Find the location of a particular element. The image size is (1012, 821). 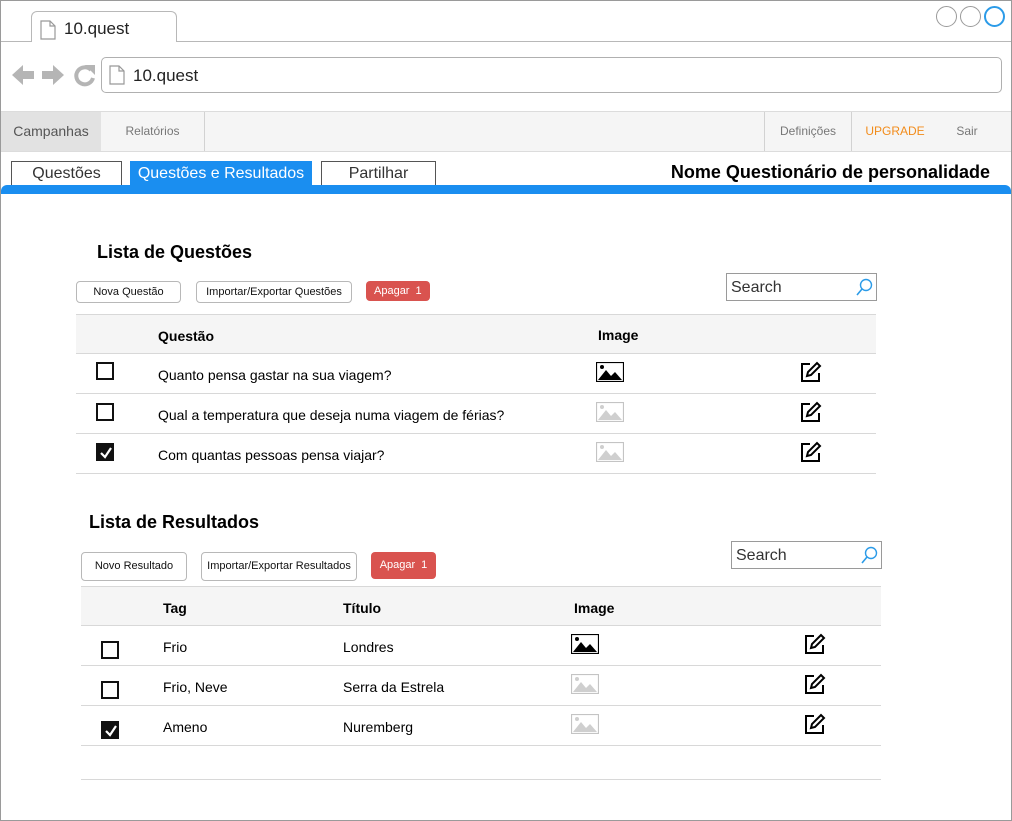

browser-tab: 10.quest is located at coordinates (104, 26).